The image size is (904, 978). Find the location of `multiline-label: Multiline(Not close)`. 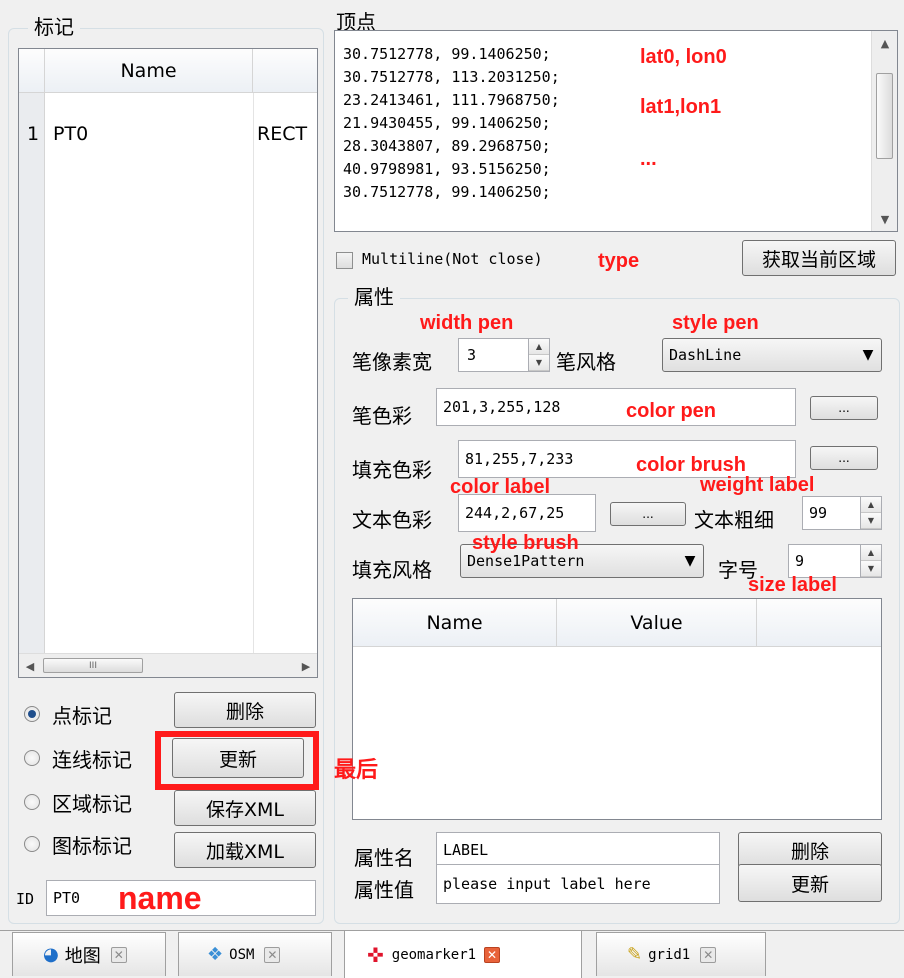

multiline-label: Multiline(Not close) is located at coordinates (452, 259).